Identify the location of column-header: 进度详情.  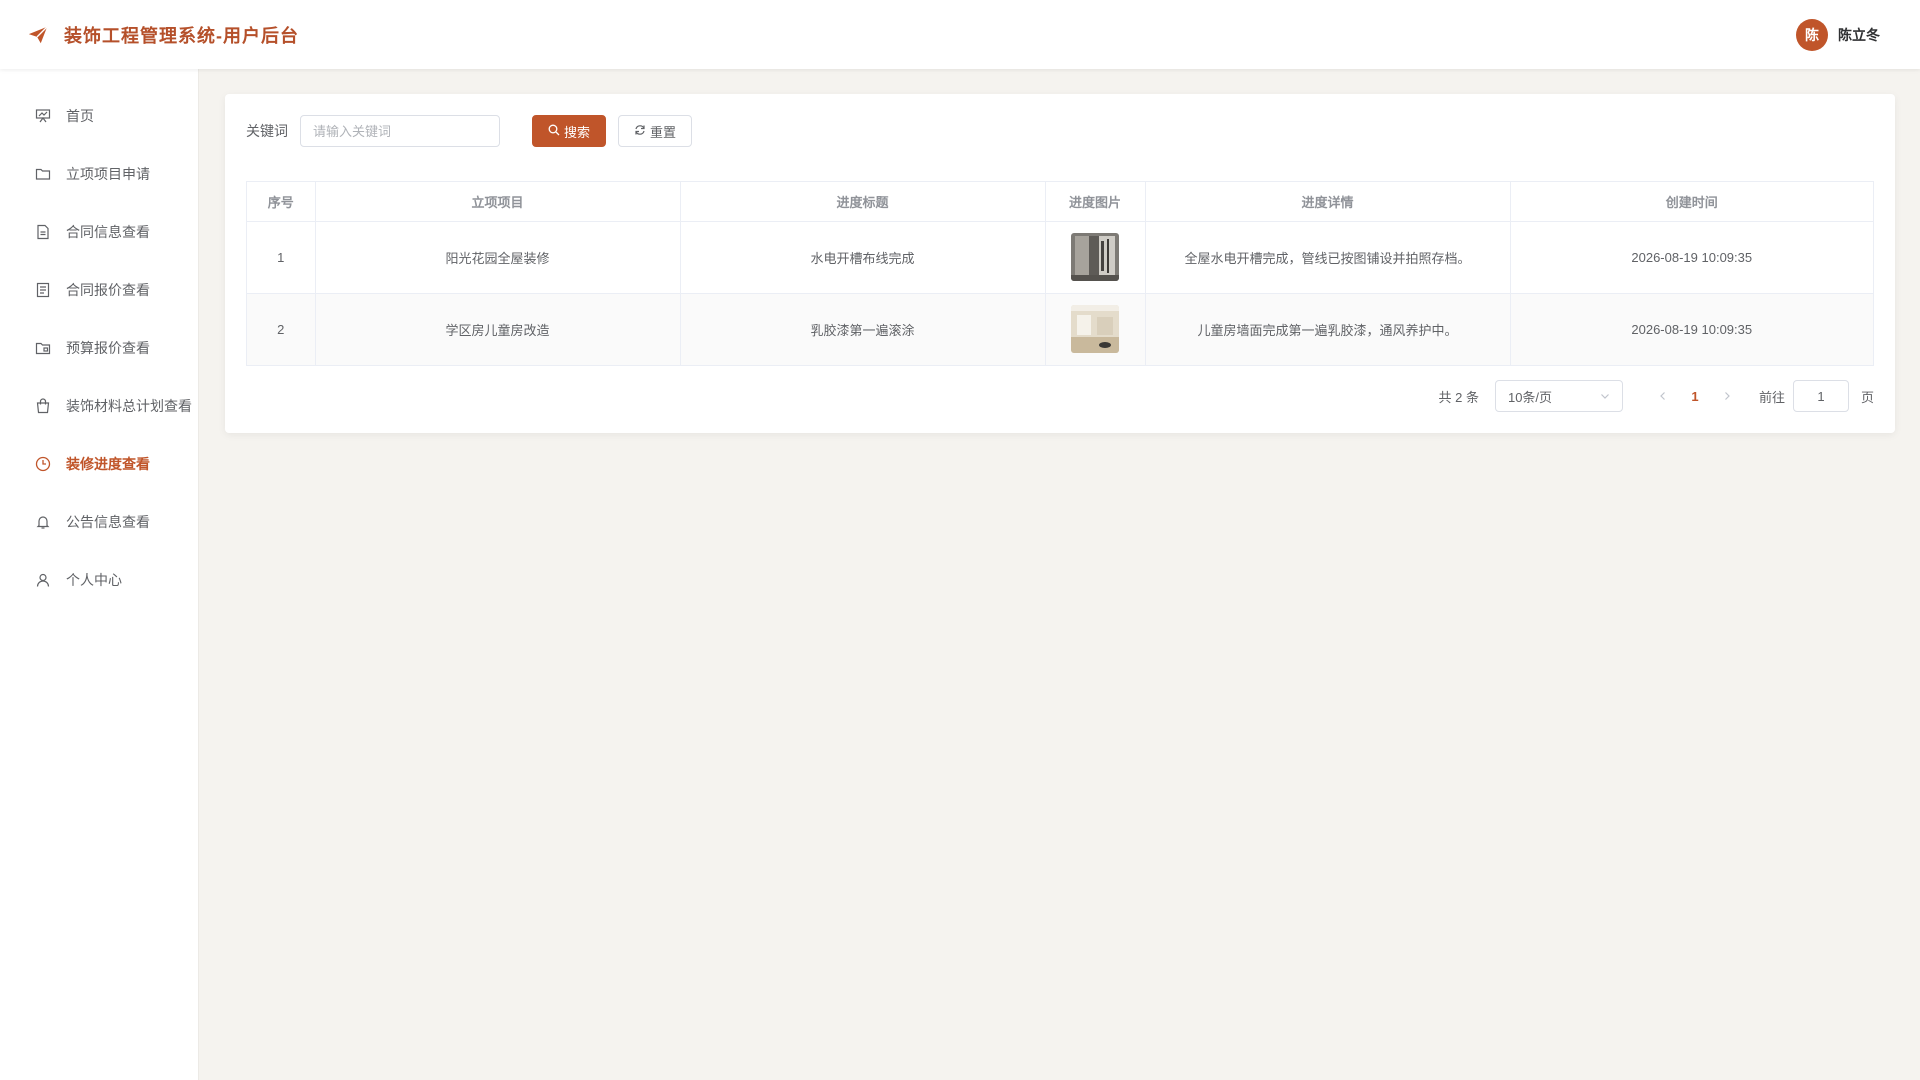
(1328, 202).